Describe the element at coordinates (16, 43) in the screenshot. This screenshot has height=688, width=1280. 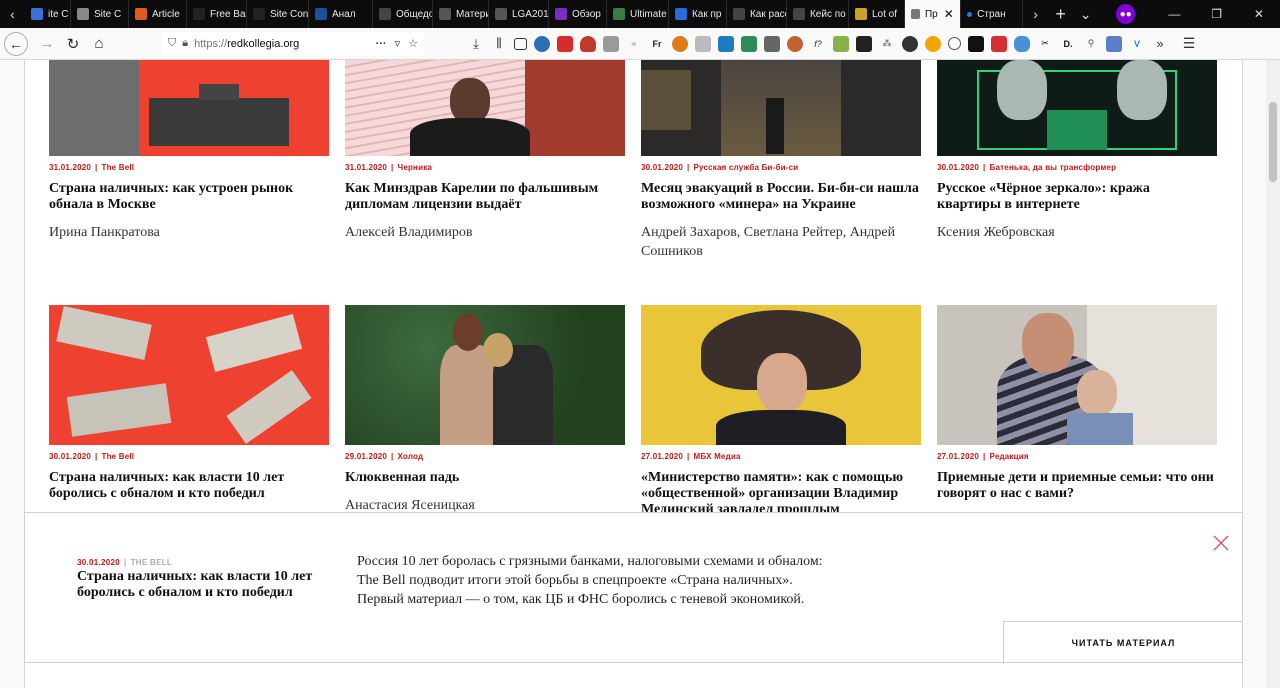
I see `back-button: ←` at that location.